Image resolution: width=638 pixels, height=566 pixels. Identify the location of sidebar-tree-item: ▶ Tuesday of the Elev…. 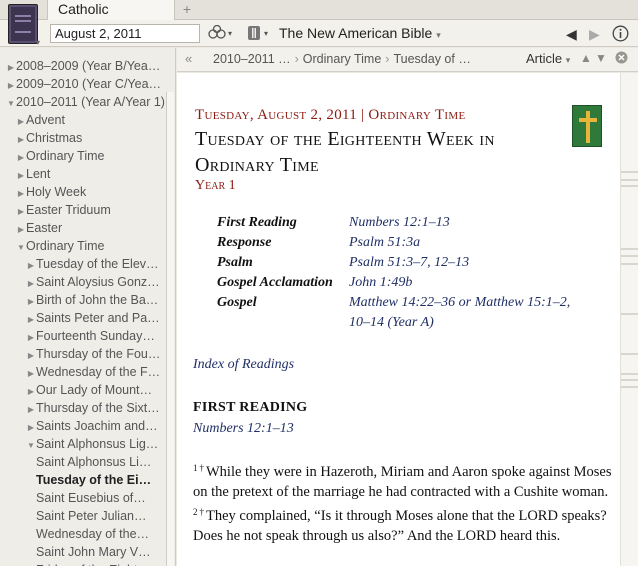
(87, 264).